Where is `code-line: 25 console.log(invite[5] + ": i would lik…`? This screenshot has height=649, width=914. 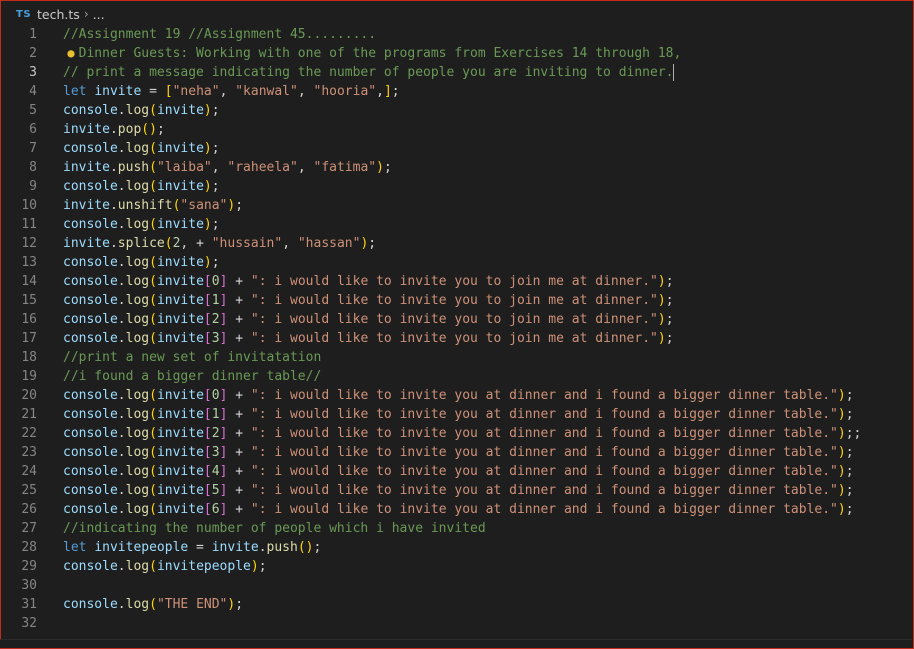
code-line: 25 console.log(invite[5] + ": i would lik… is located at coordinates (456, 490).